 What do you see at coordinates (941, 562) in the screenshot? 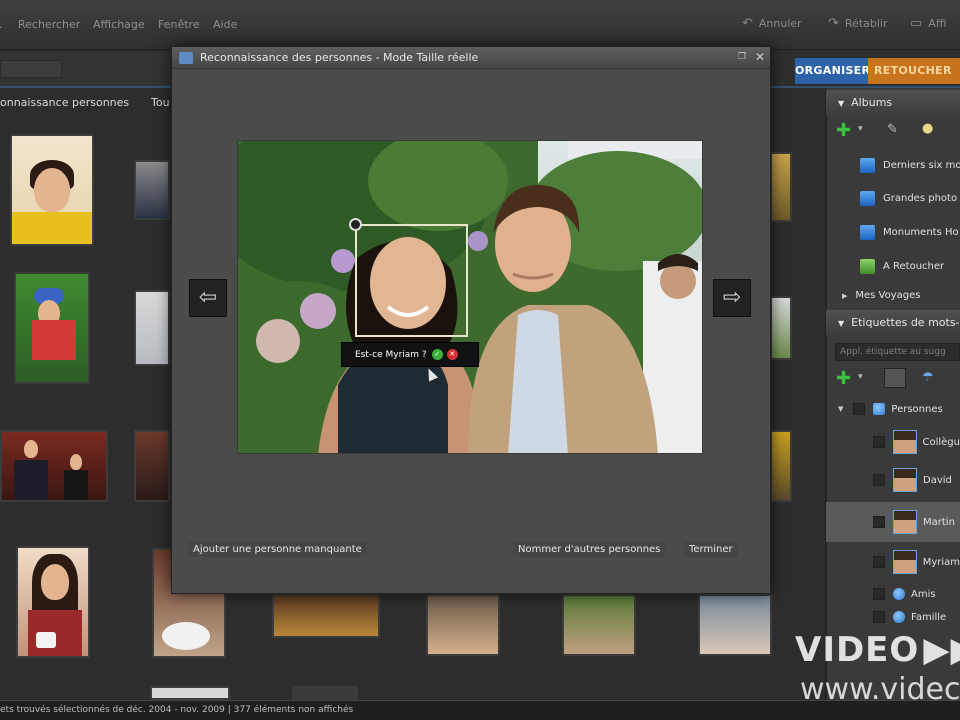
I see `person-label: Myriam` at bounding box center [941, 562].